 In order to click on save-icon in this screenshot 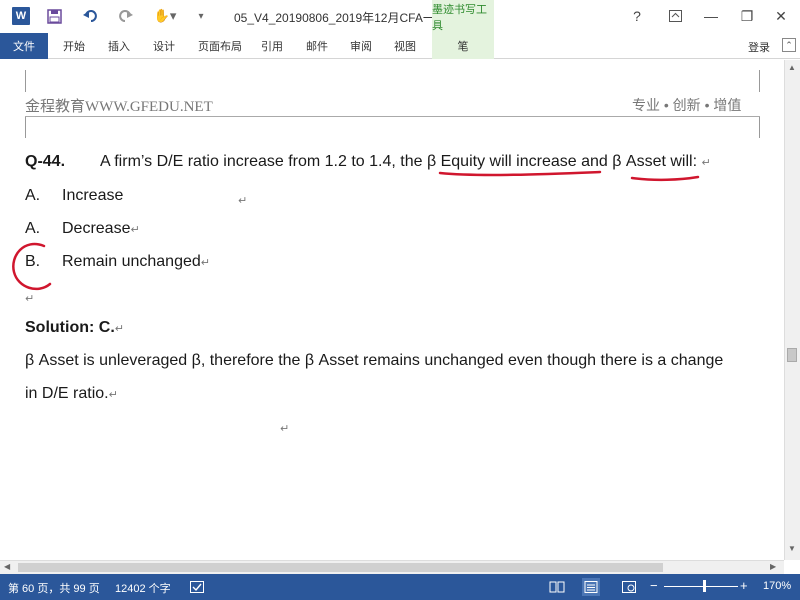, I will do `click(54, 16)`.